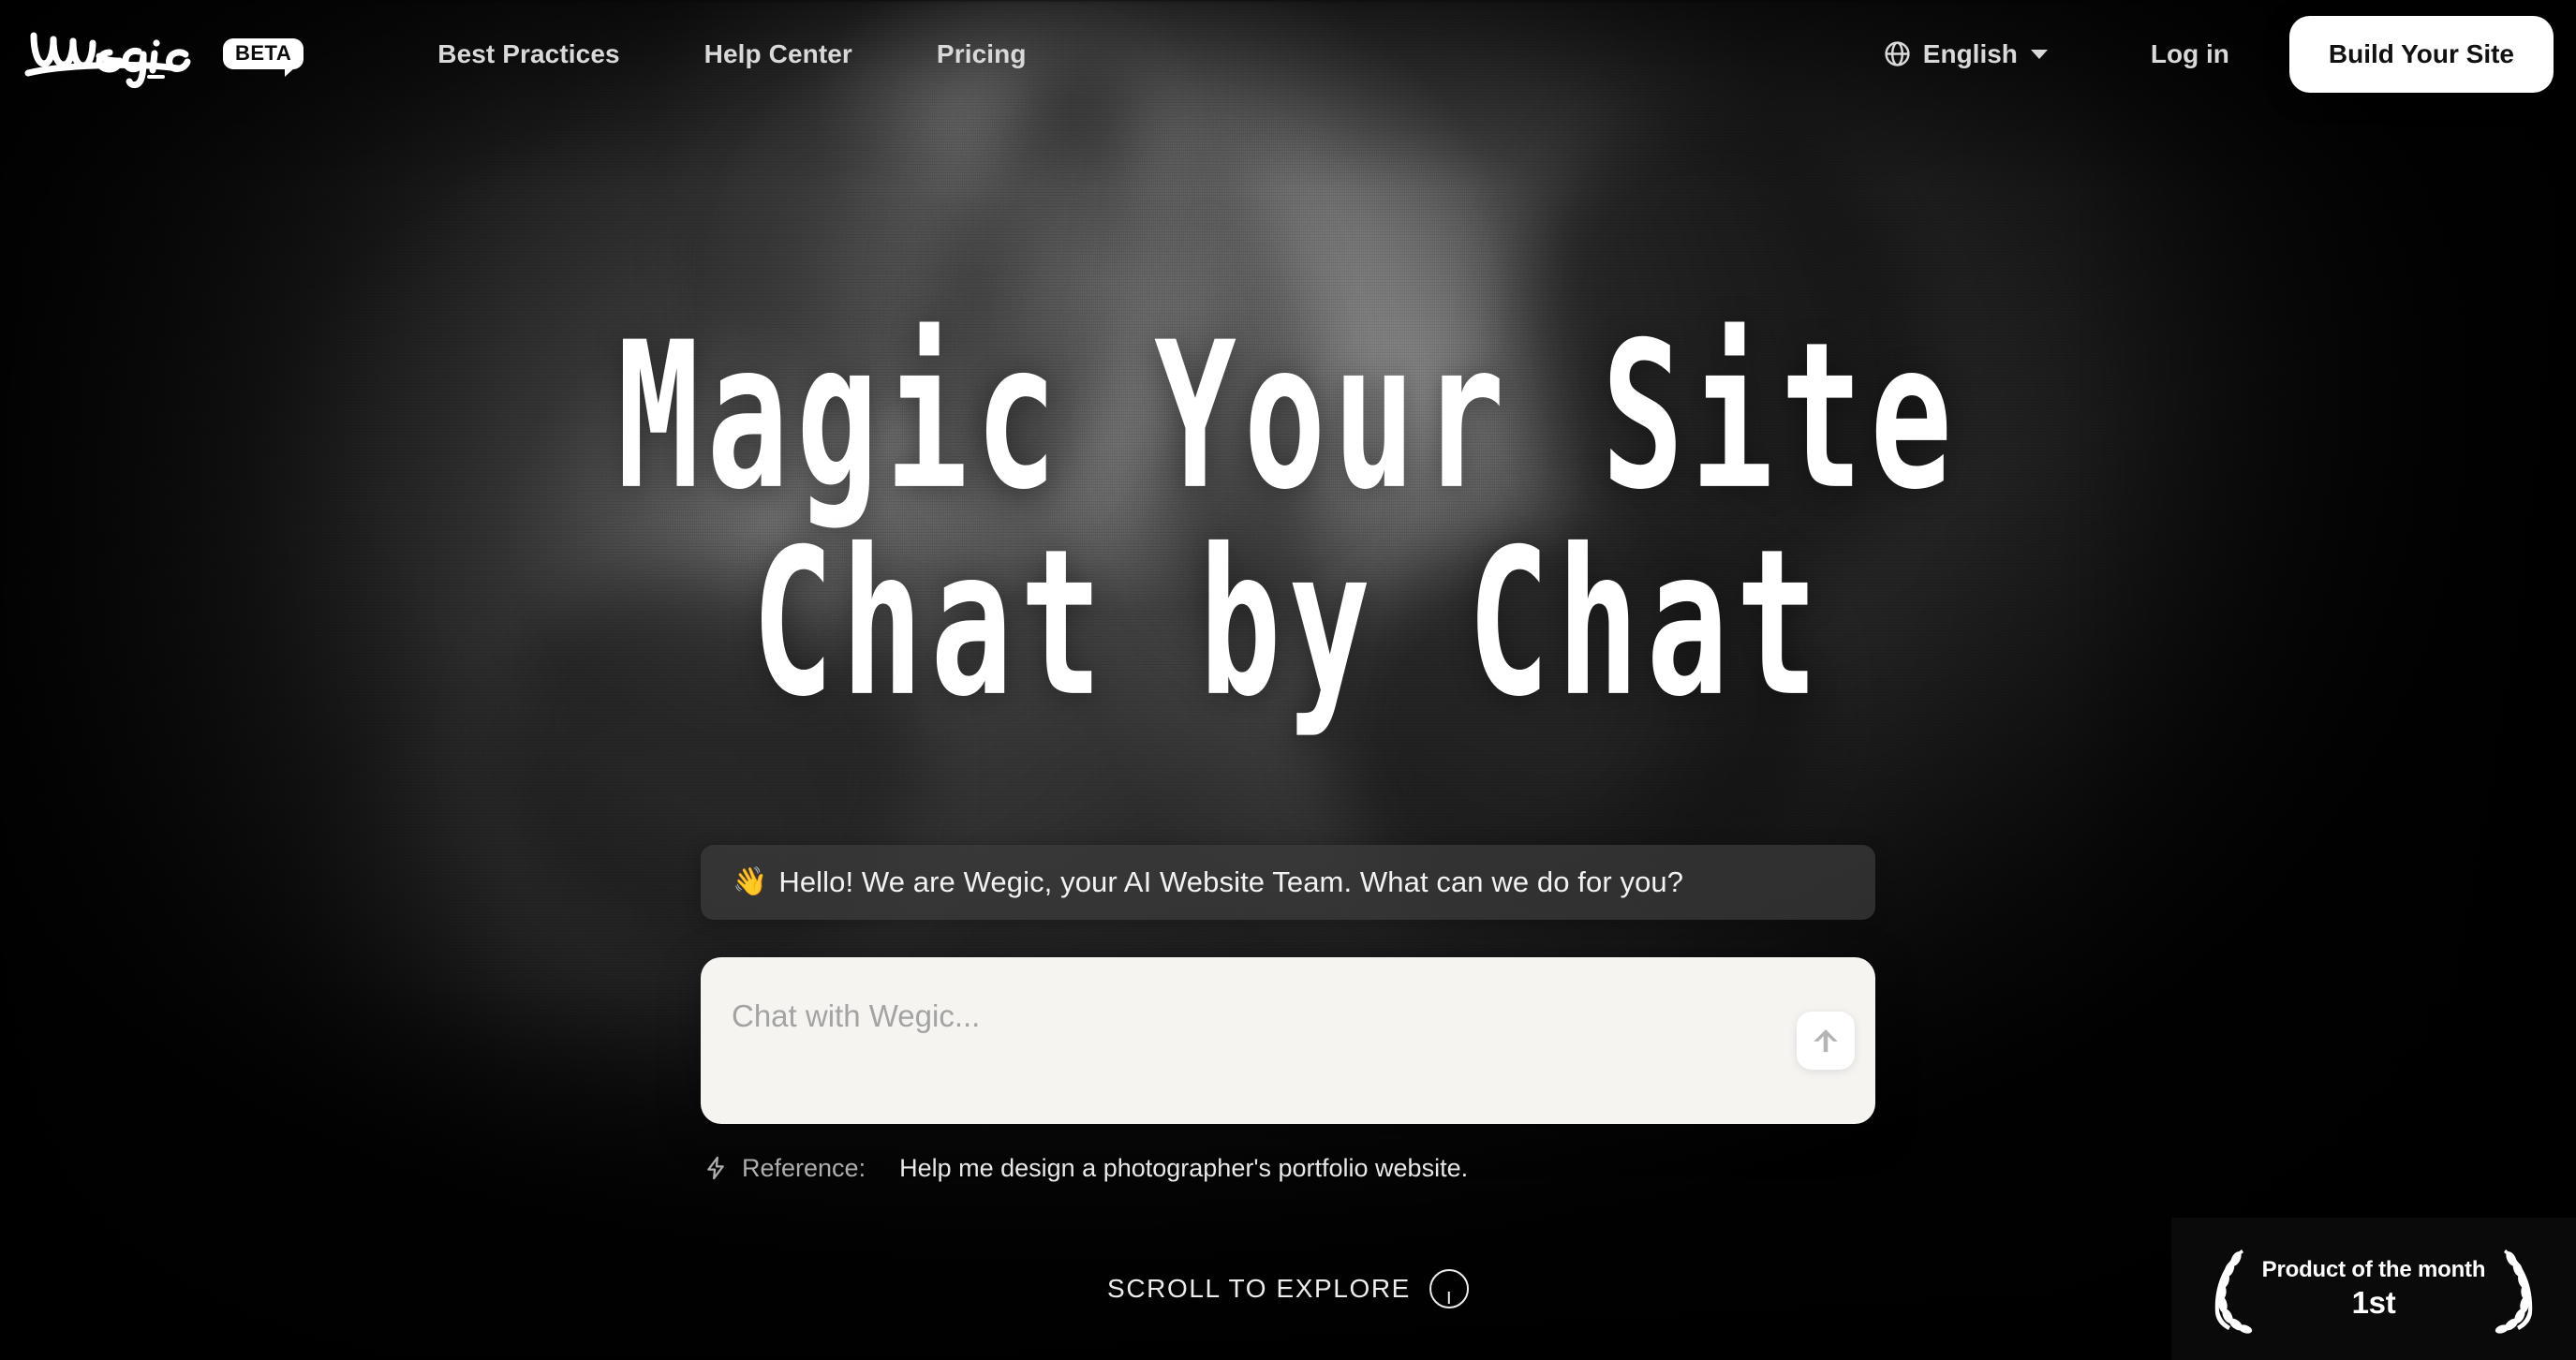 This screenshot has height=1360, width=2576. What do you see at coordinates (751, 881) in the screenshot?
I see `waving-hand-icon: 👋` at bounding box center [751, 881].